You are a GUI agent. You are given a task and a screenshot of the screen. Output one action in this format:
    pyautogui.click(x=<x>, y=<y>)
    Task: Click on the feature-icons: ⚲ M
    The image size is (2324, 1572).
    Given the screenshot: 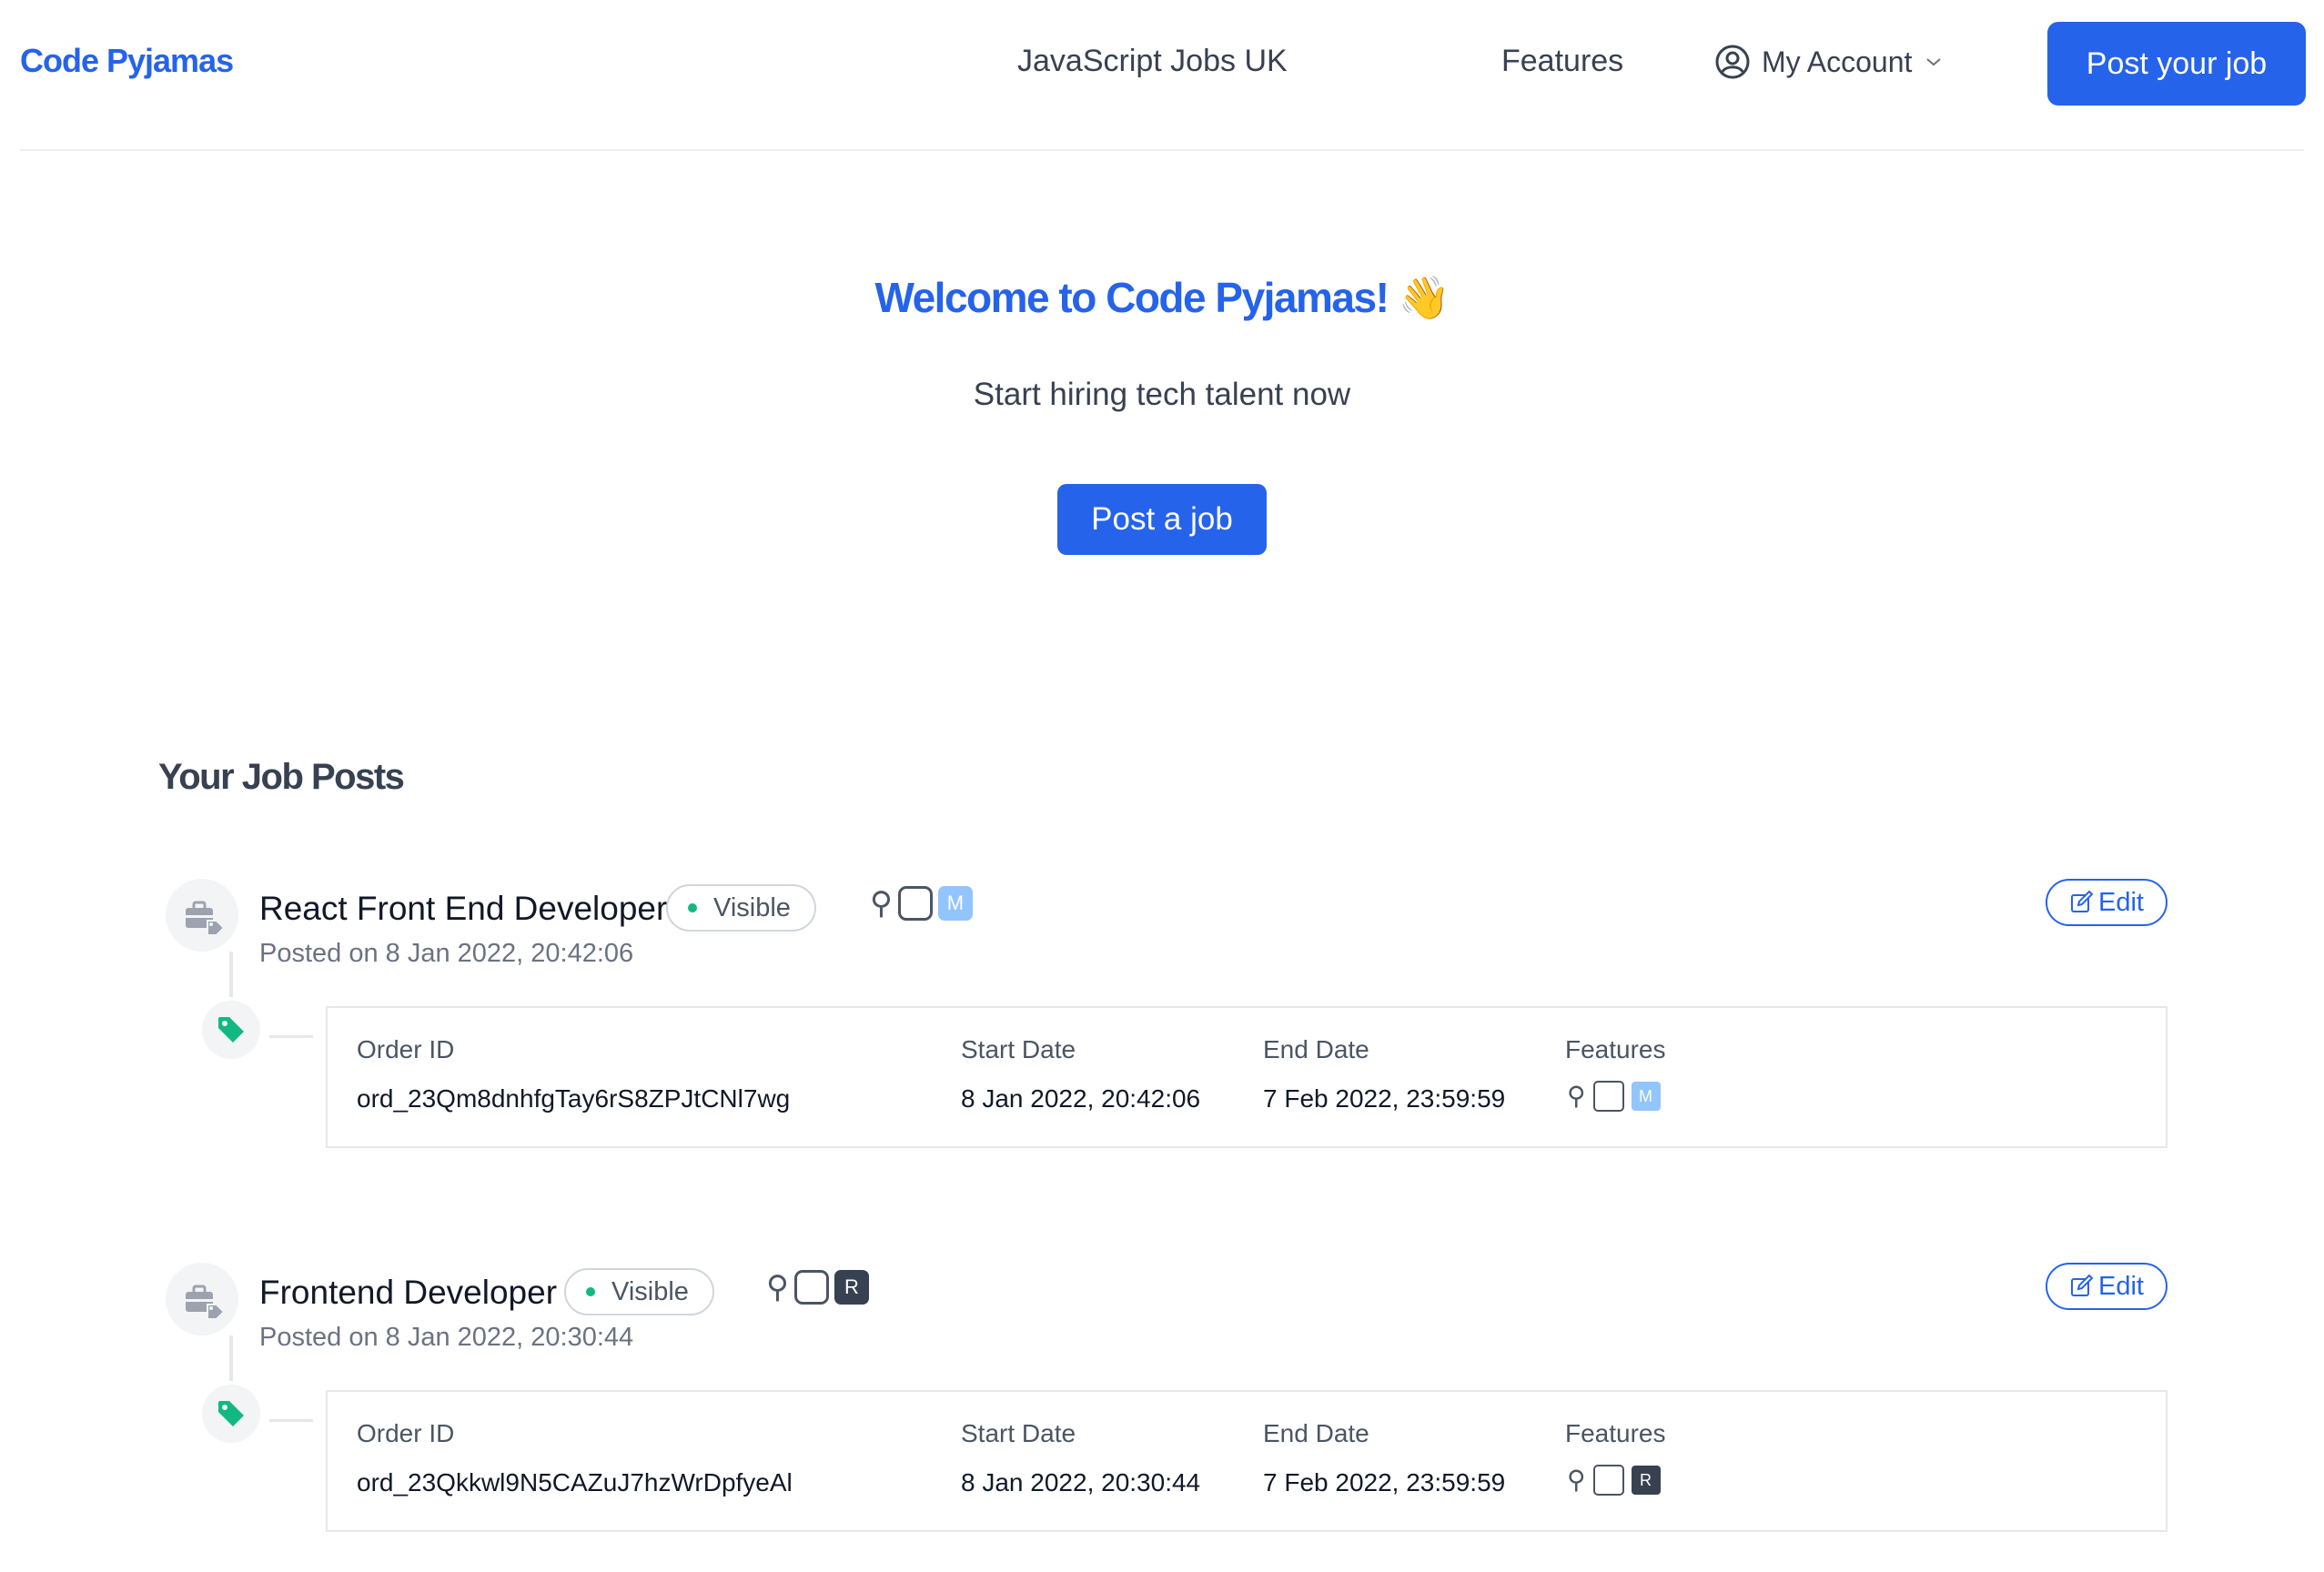 What is the action you would take?
    pyautogui.click(x=921, y=903)
    